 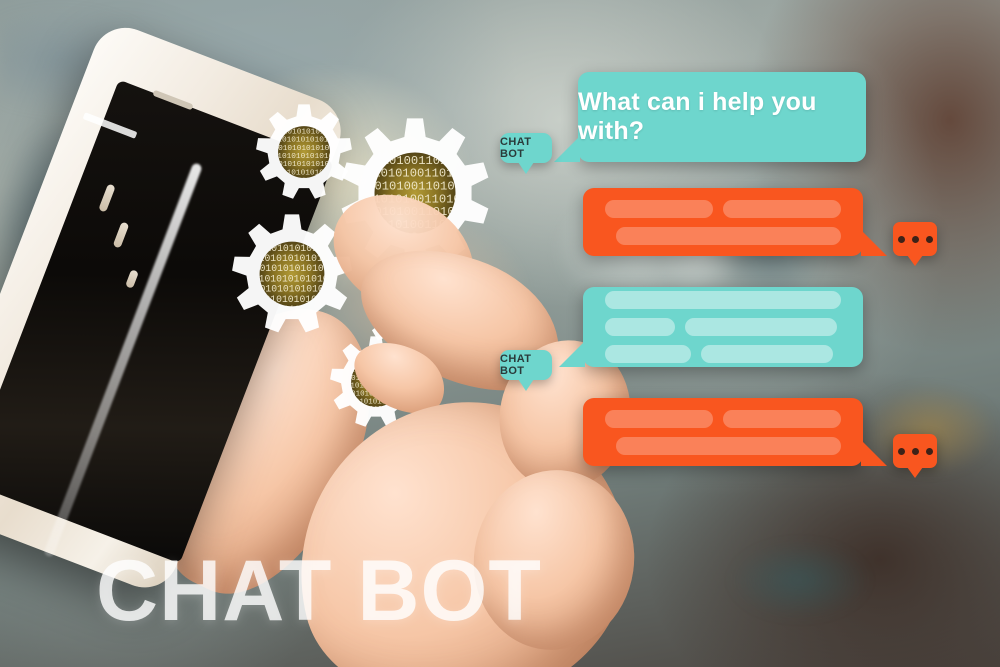 What do you see at coordinates (697, 116) in the screenshot?
I see `bubble-message-text: What can i help you with?` at bounding box center [697, 116].